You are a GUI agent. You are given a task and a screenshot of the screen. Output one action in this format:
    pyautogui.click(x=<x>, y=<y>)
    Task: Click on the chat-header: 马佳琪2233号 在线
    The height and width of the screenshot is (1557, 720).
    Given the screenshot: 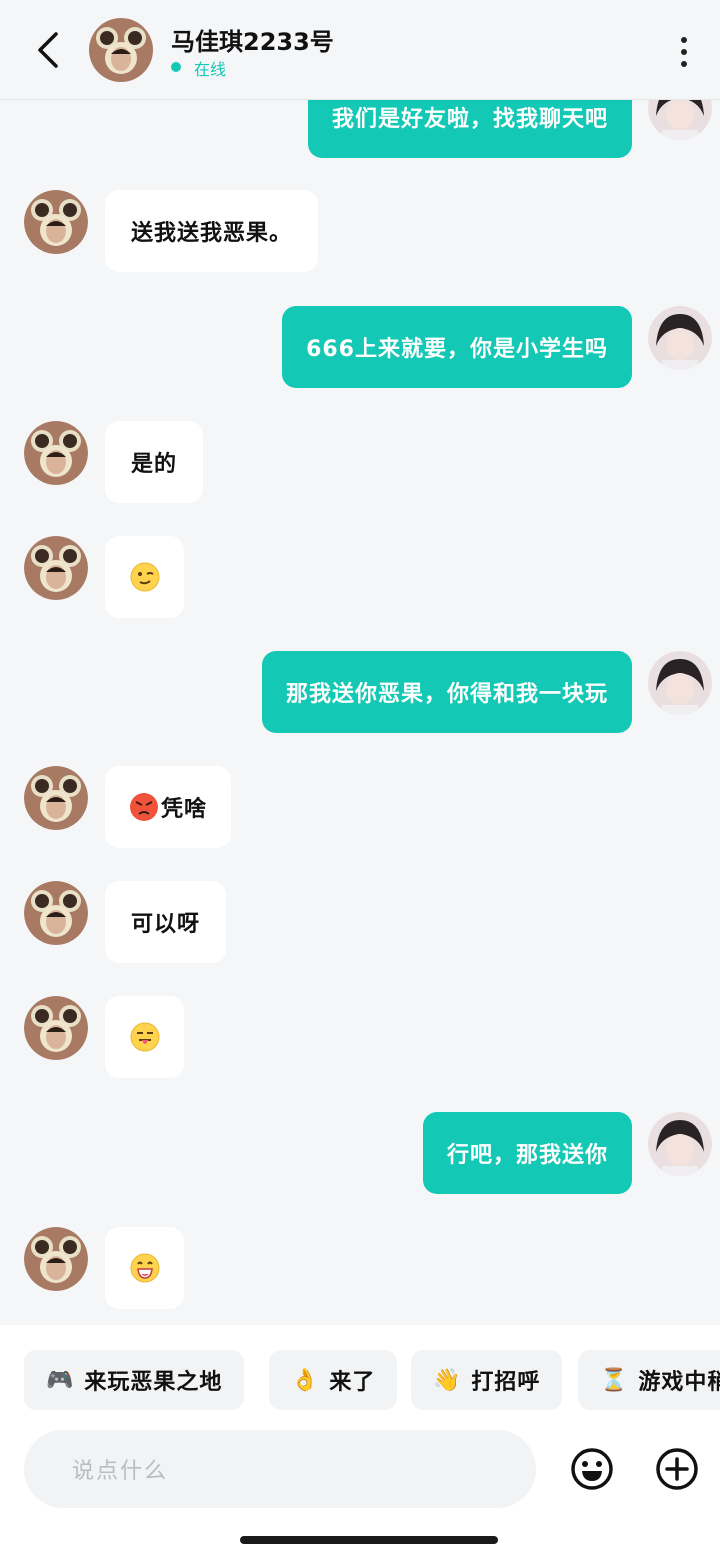 What is the action you would take?
    pyautogui.click(x=360, y=50)
    